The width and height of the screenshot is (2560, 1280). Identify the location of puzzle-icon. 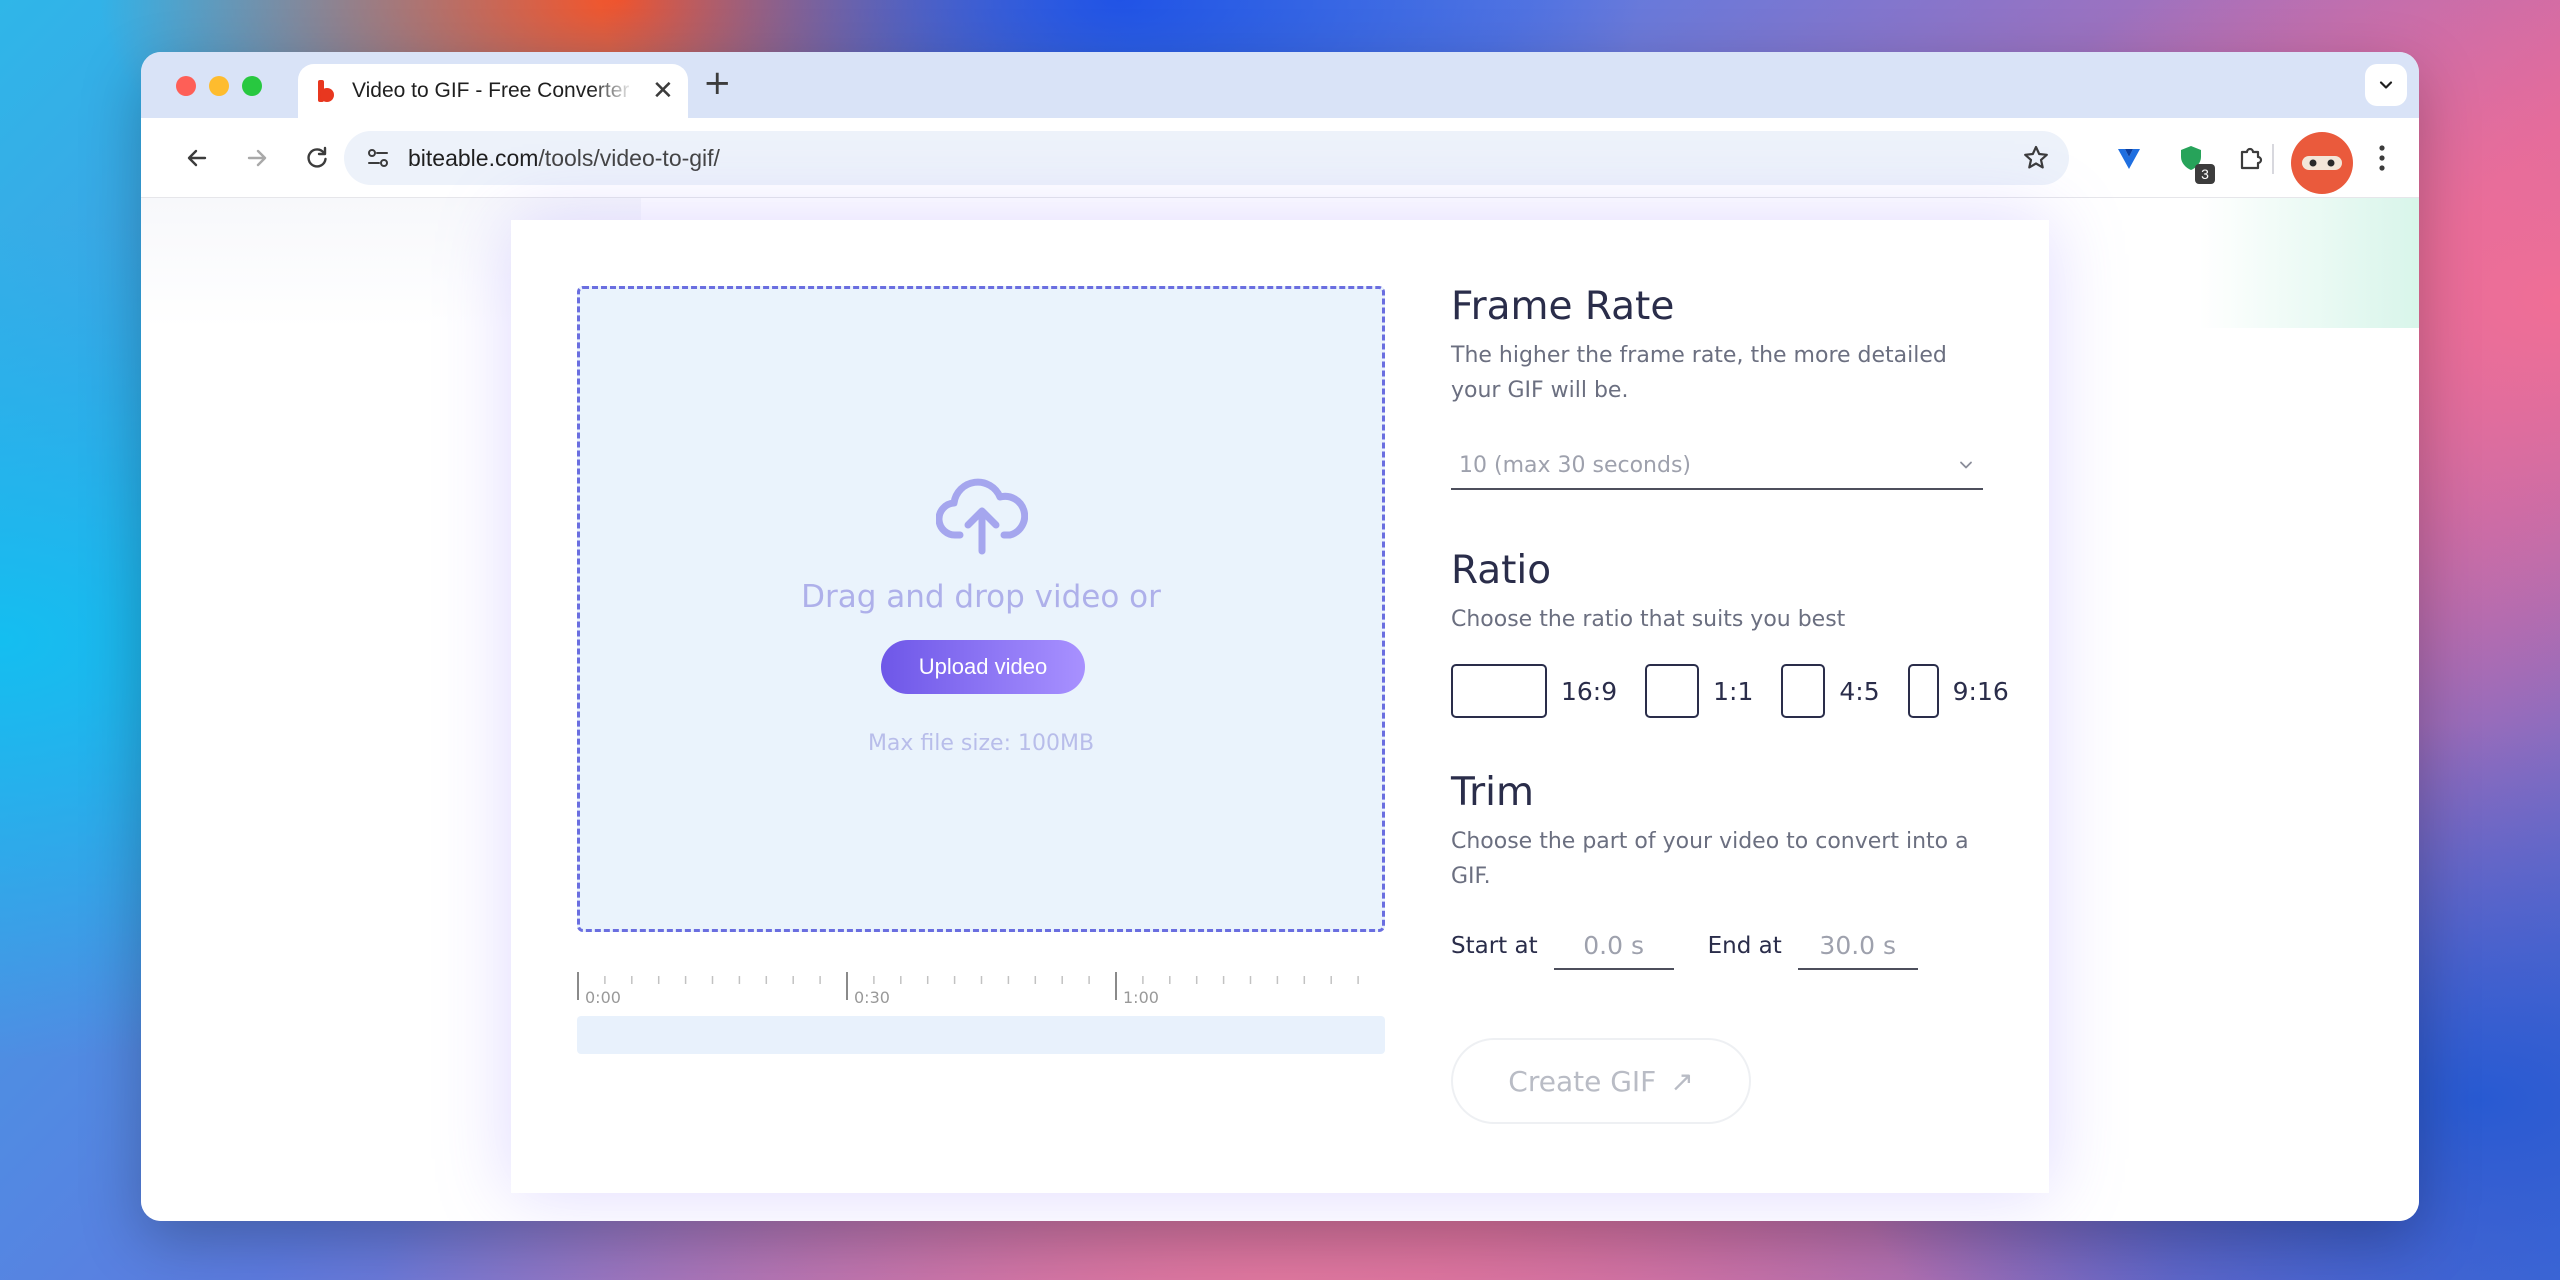
(2251, 158).